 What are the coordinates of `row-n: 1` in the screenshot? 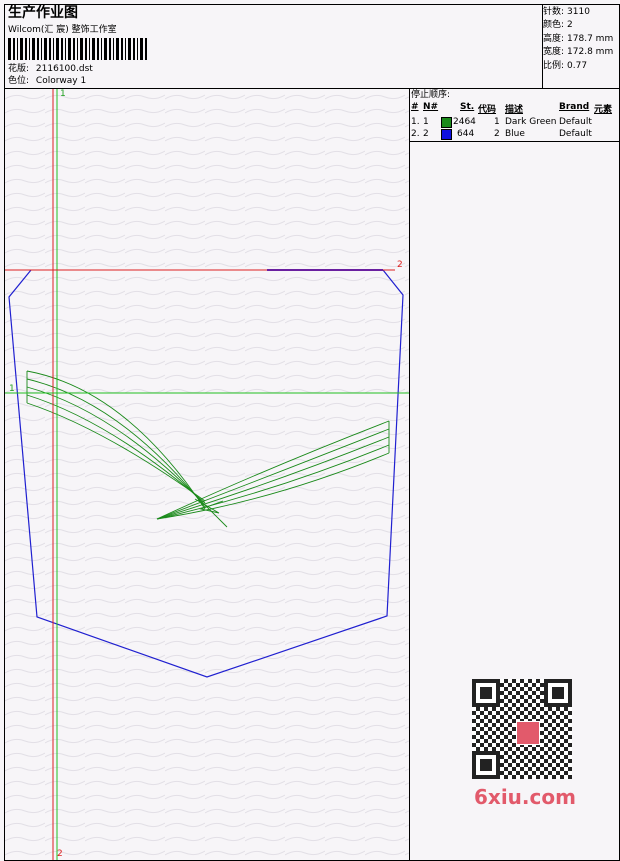 It's located at (426, 122).